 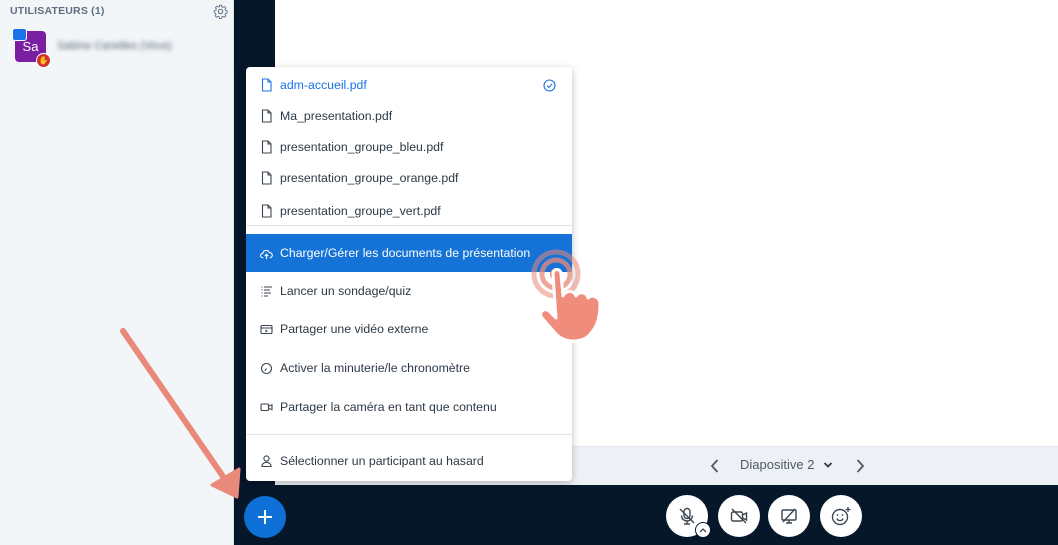 I want to click on camera-button, so click(x=739, y=516).